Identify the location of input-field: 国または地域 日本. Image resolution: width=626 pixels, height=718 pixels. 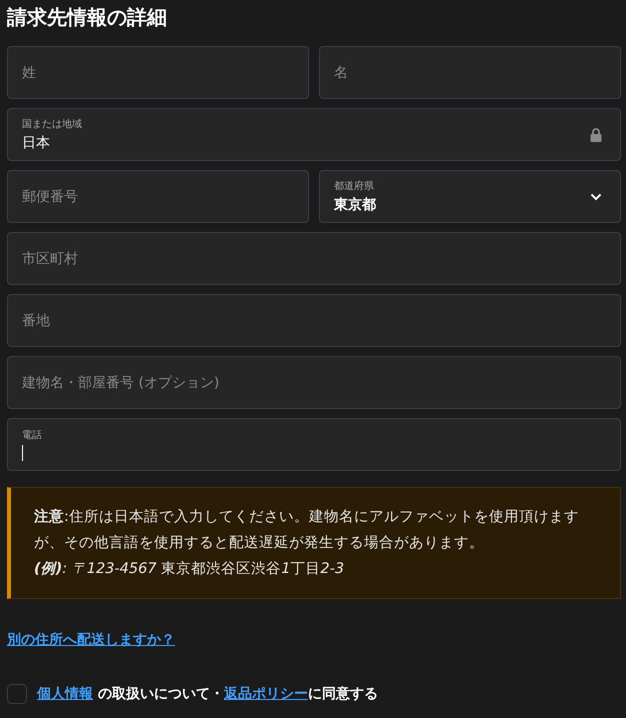
(314, 134).